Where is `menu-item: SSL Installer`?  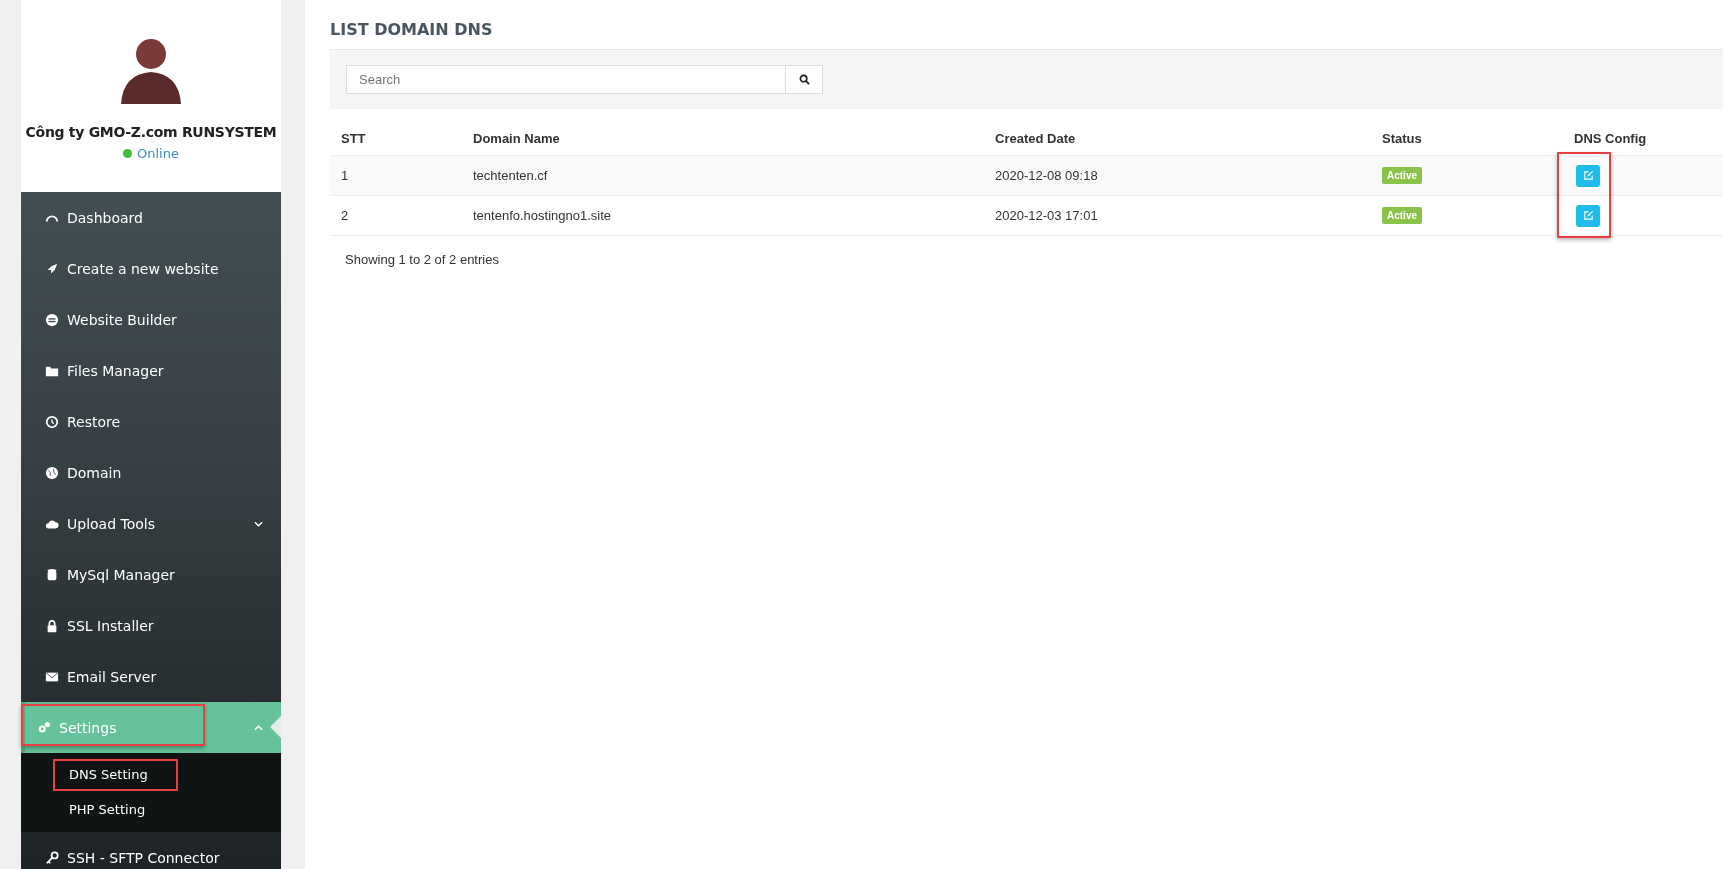 menu-item: SSL Installer is located at coordinates (151, 625).